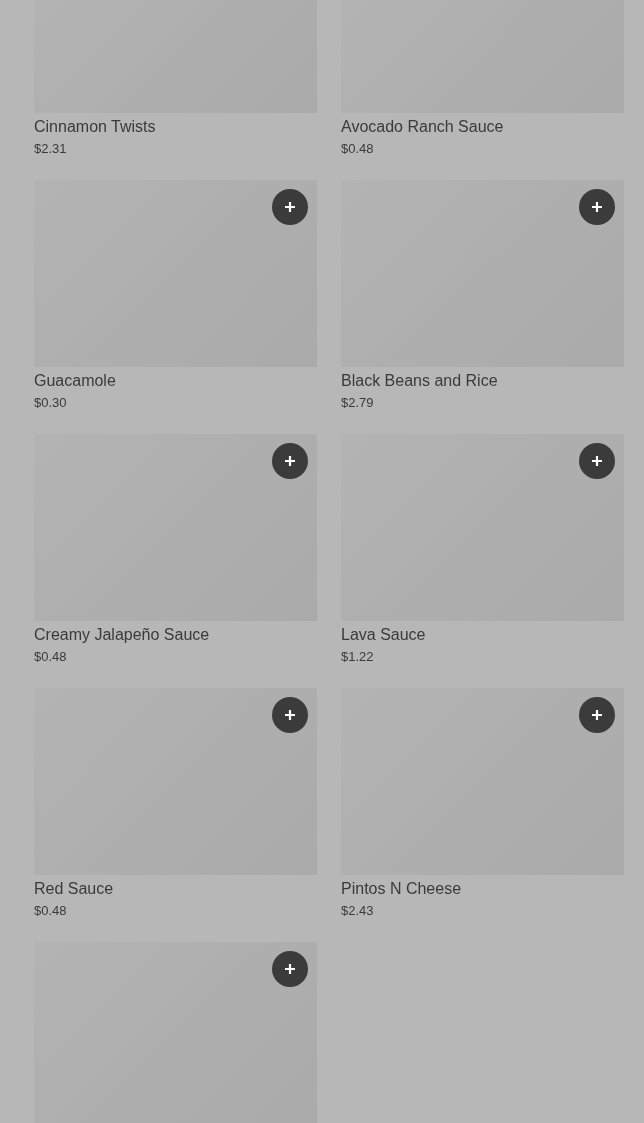 The width and height of the screenshot is (644, 1123). Describe the element at coordinates (51, 402) in the screenshot. I see `product-price: $0.30` at that location.